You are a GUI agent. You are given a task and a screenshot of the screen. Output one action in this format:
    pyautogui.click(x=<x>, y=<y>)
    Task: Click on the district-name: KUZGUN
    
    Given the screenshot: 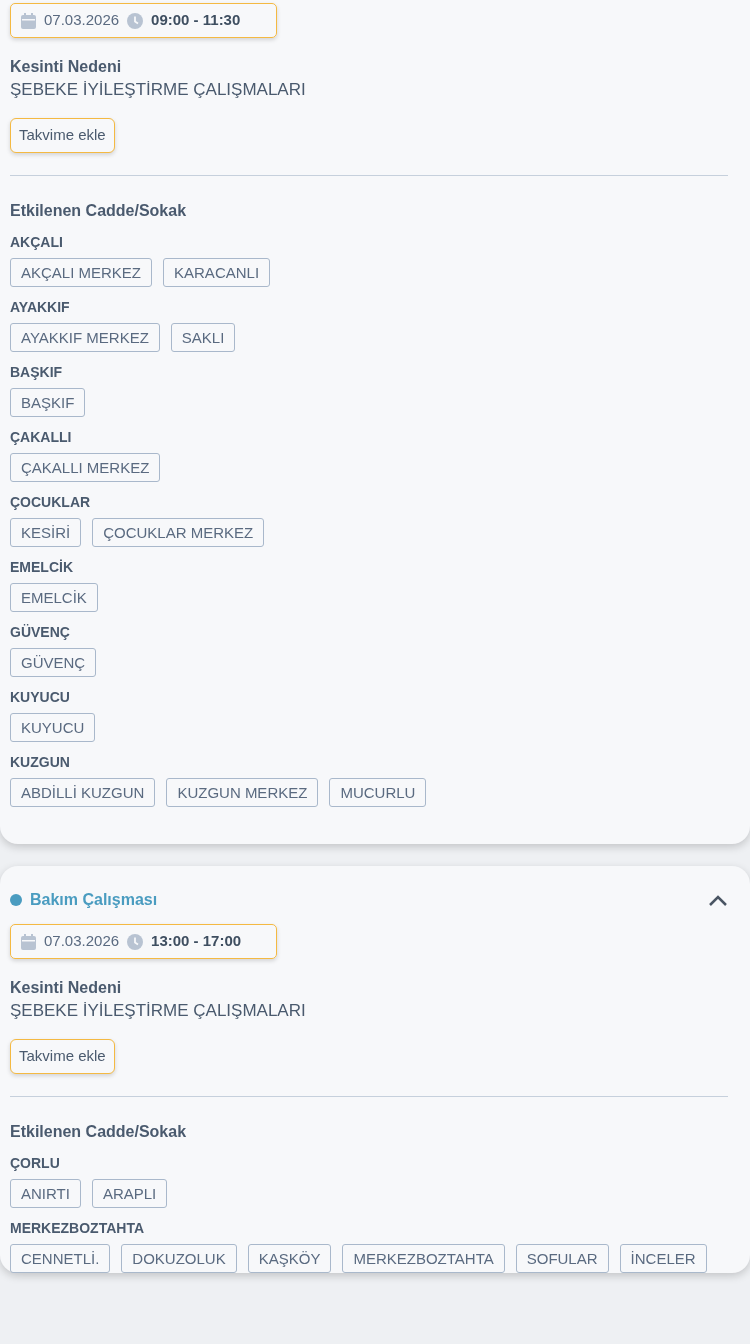 What is the action you would take?
    pyautogui.click(x=40, y=762)
    